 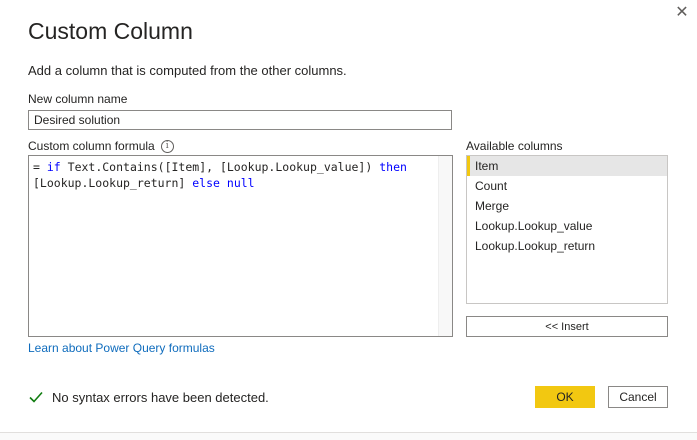 I want to click on ok-button: OK, so click(x=565, y=397).